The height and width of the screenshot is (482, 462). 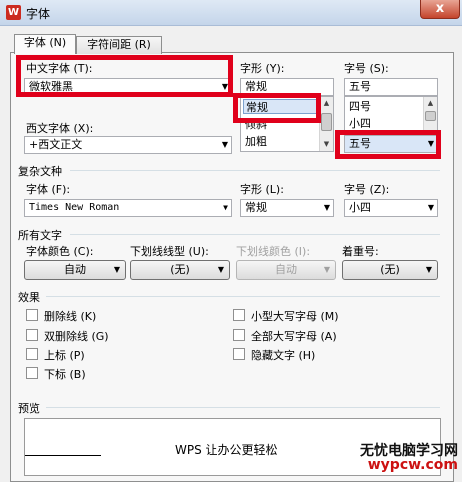 I want to click on tab-font: 字体 (N), so click(x=45, y=44).